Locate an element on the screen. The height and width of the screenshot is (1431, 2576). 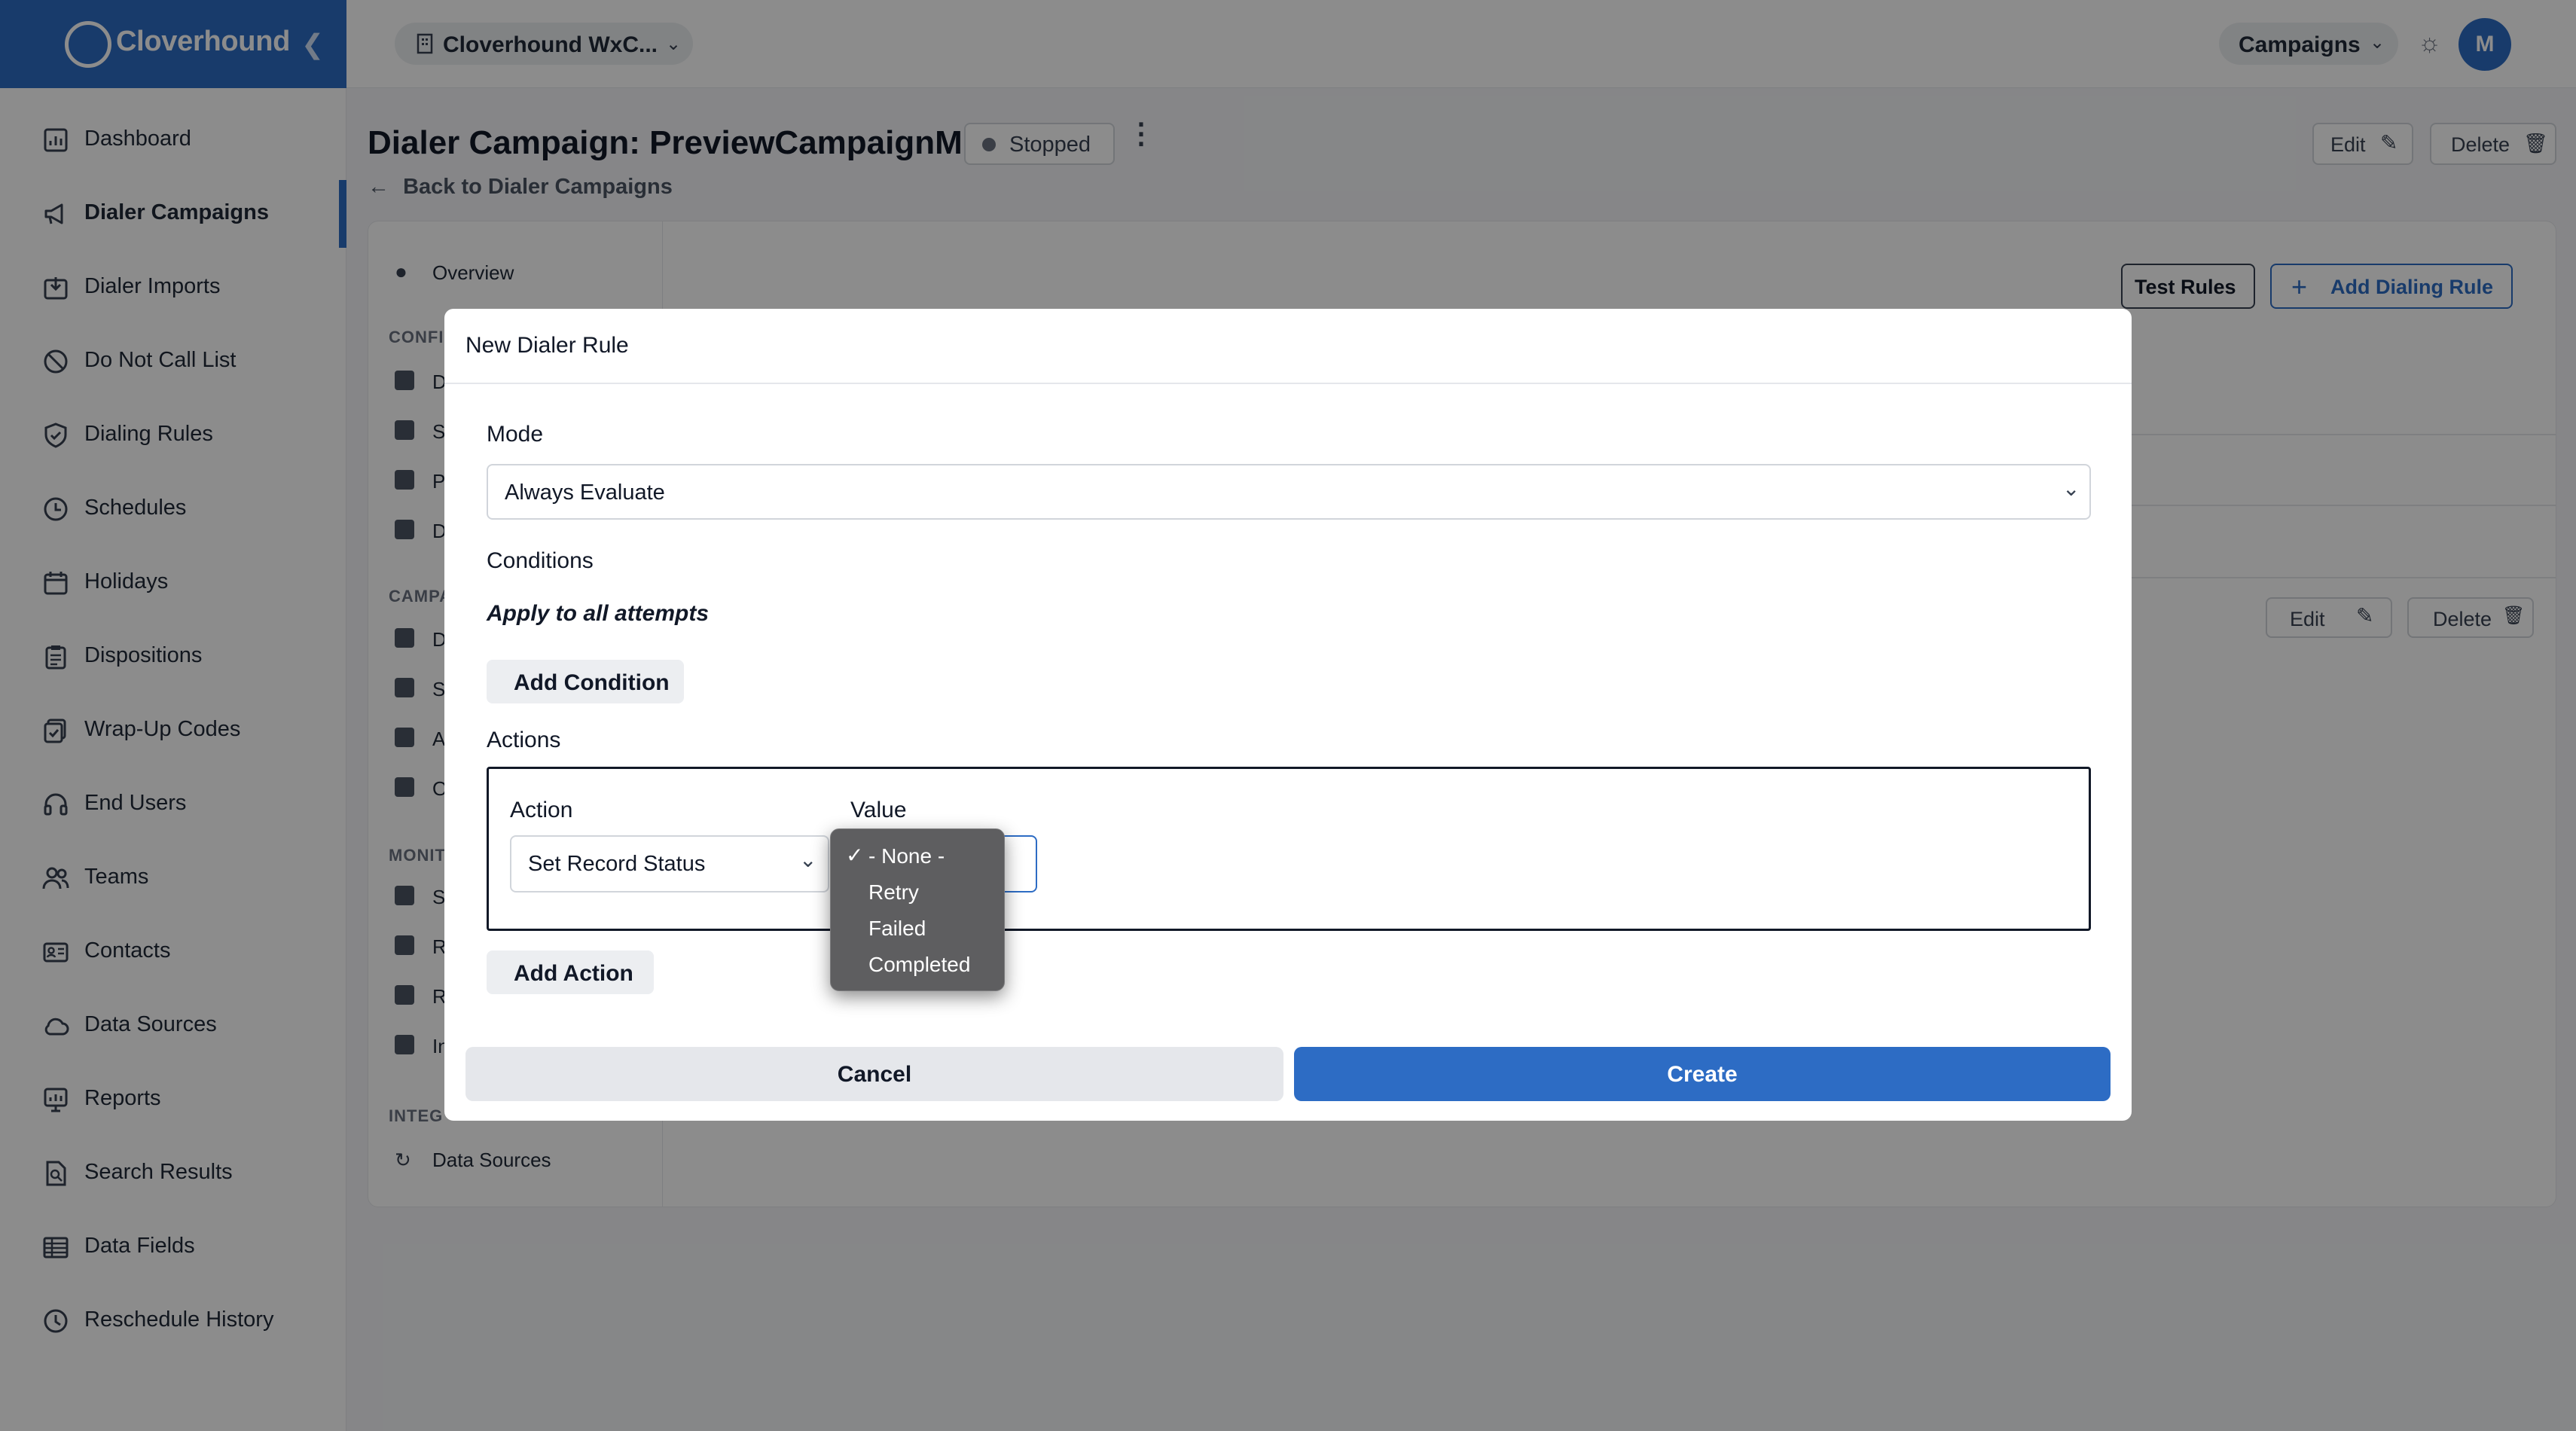
cancel-label: Cancel is located at coordinates (875, 1074).